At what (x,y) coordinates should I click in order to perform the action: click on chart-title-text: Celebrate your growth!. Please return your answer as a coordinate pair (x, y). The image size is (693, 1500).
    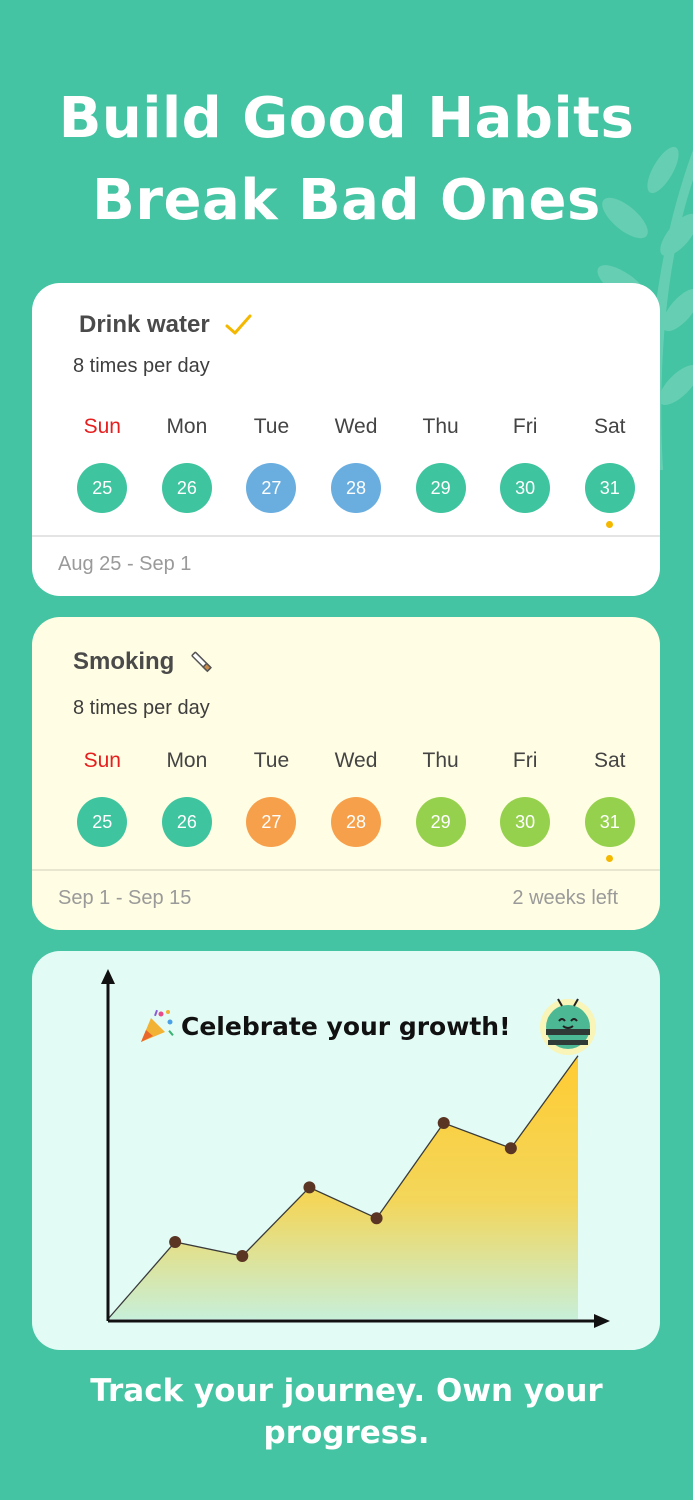
    Looking at the image, I should click on (346, 1026).